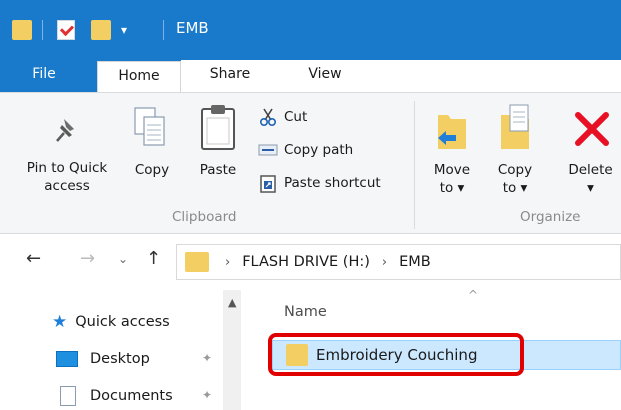 This screenshot has height=410, width=621. What do you see at coordinates (306, 262) in the screenshot?
I see `breadcrumb-flash-drive: FLASH DRIVE (H:)` at bounding box center [306, 262].